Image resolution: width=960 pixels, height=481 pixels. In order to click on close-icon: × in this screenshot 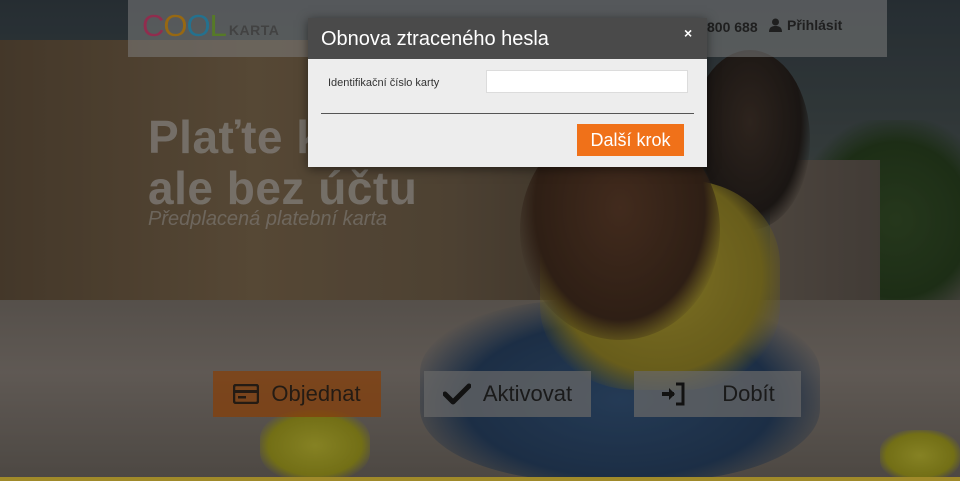, I will do `click(688, 33)`.